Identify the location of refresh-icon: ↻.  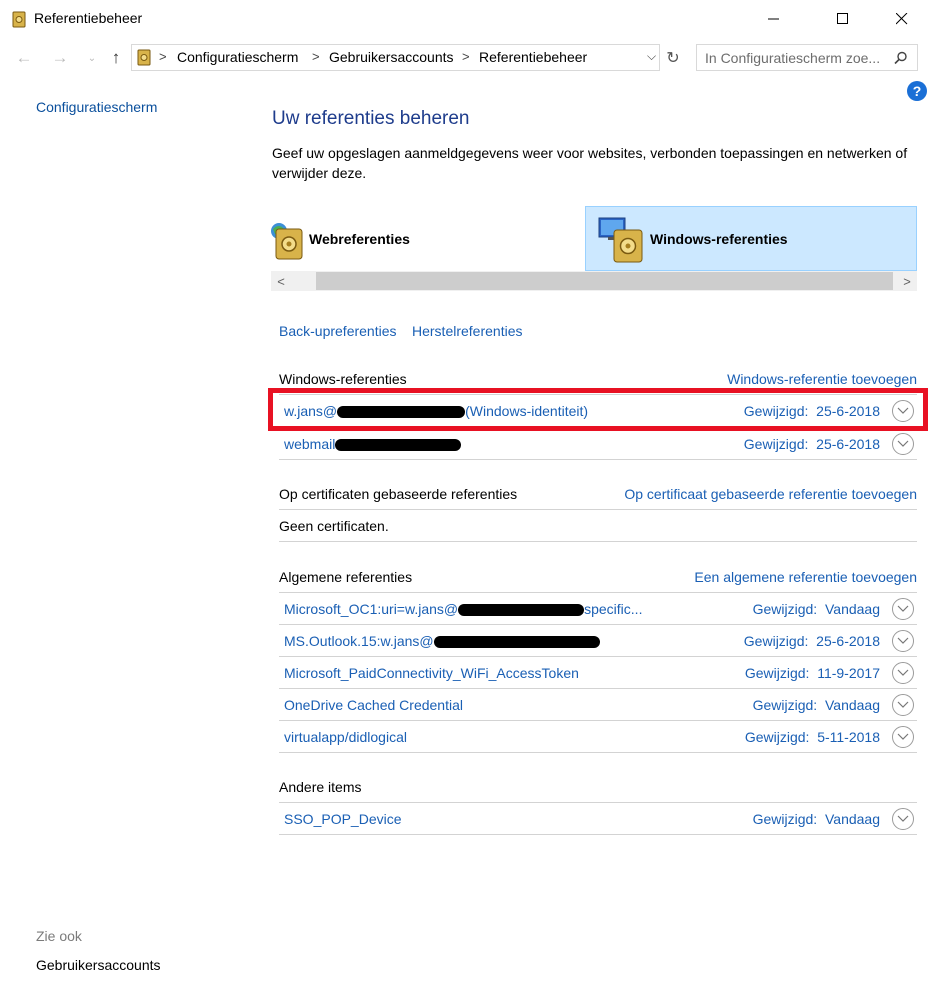
(673, 58).